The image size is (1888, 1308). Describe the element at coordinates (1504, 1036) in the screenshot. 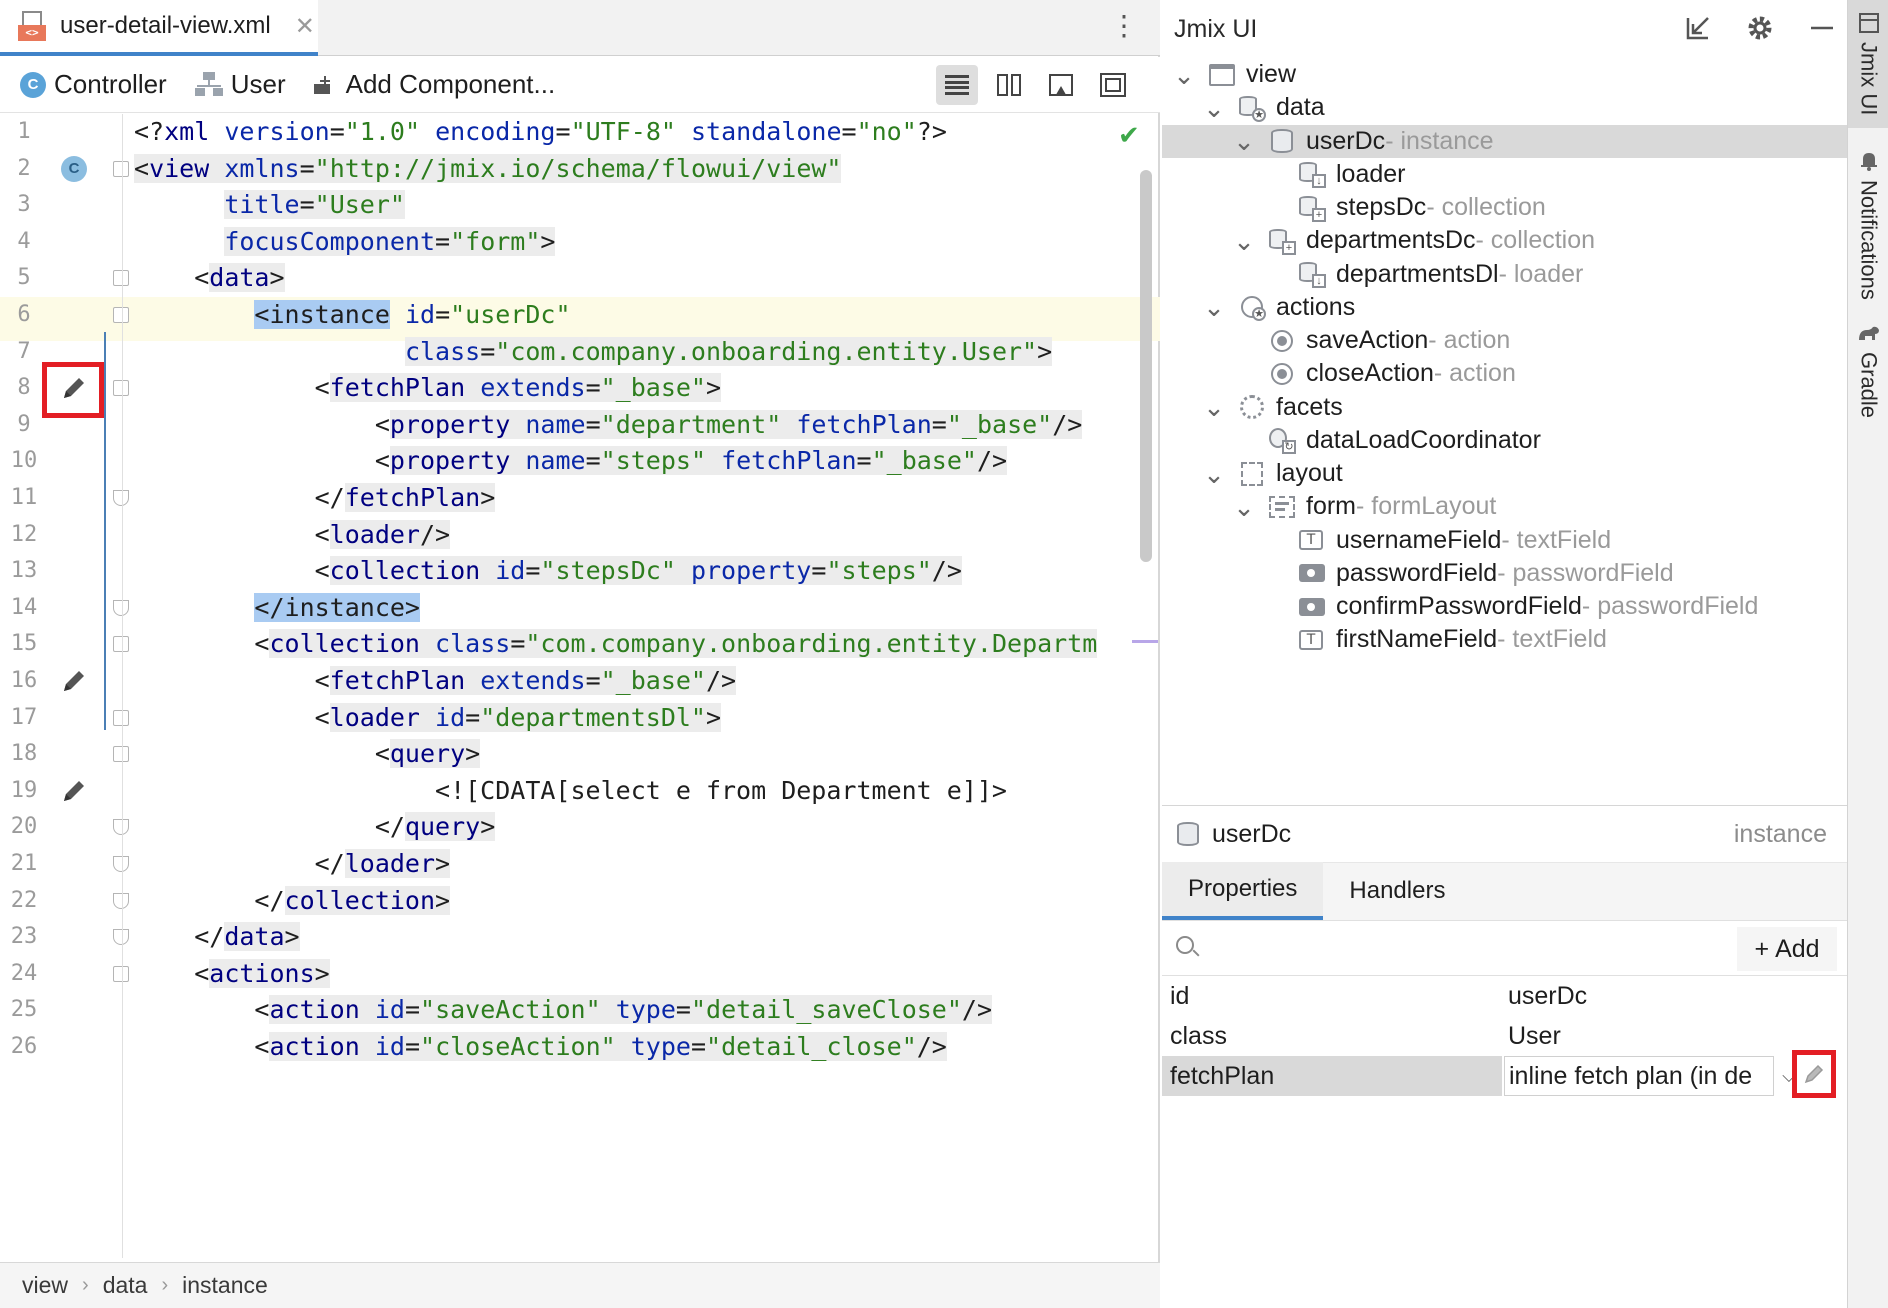

I see `property-row-class: class User` at that location.